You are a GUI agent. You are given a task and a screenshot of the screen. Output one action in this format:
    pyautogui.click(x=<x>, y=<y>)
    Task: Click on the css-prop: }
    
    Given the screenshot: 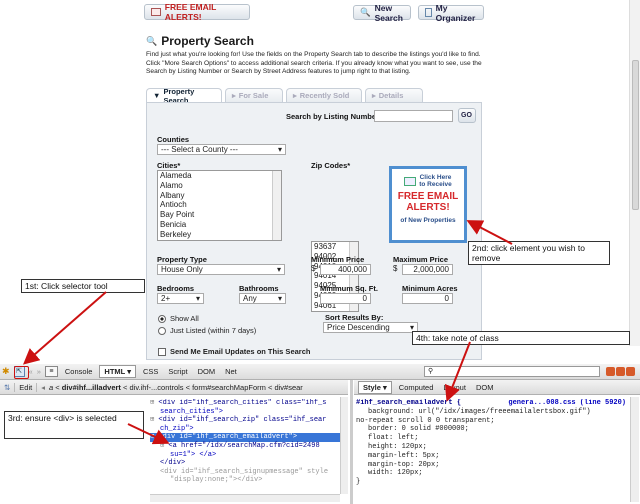 What is the action you would take?
    pyautogui.click(x=358, y=482)
    